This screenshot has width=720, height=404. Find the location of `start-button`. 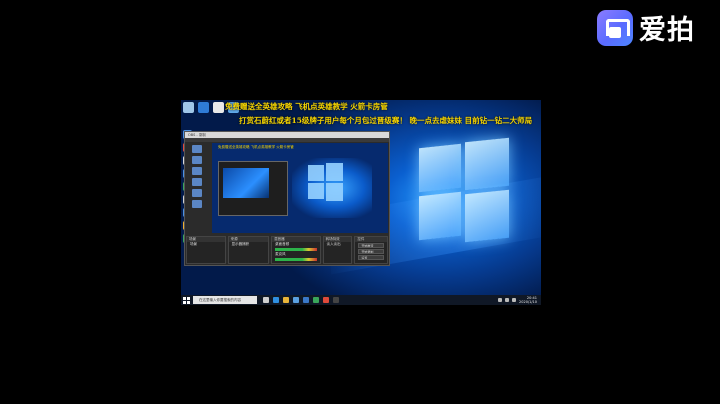

start-button is located at coordinates (186, 300).